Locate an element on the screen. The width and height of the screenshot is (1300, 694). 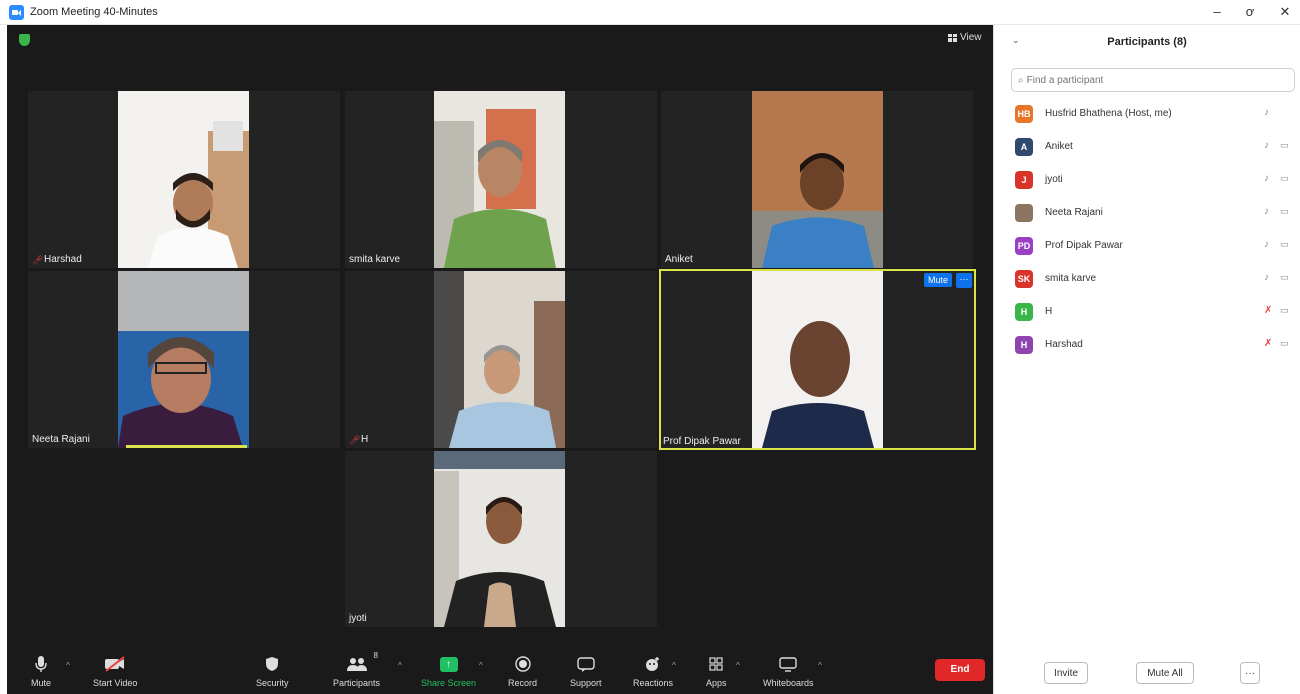
record-button: Record is located at coordinates (522, 670).